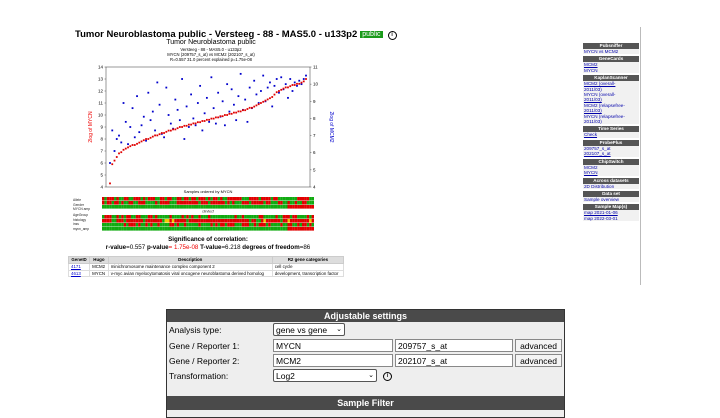 Image resolution: width=720 pixels, height=418 pixels. What do you see at coordinates (454, 360) in the screenshot?
I see `reporter2-input: 202107_s_at` at bounding box center [454, 360].